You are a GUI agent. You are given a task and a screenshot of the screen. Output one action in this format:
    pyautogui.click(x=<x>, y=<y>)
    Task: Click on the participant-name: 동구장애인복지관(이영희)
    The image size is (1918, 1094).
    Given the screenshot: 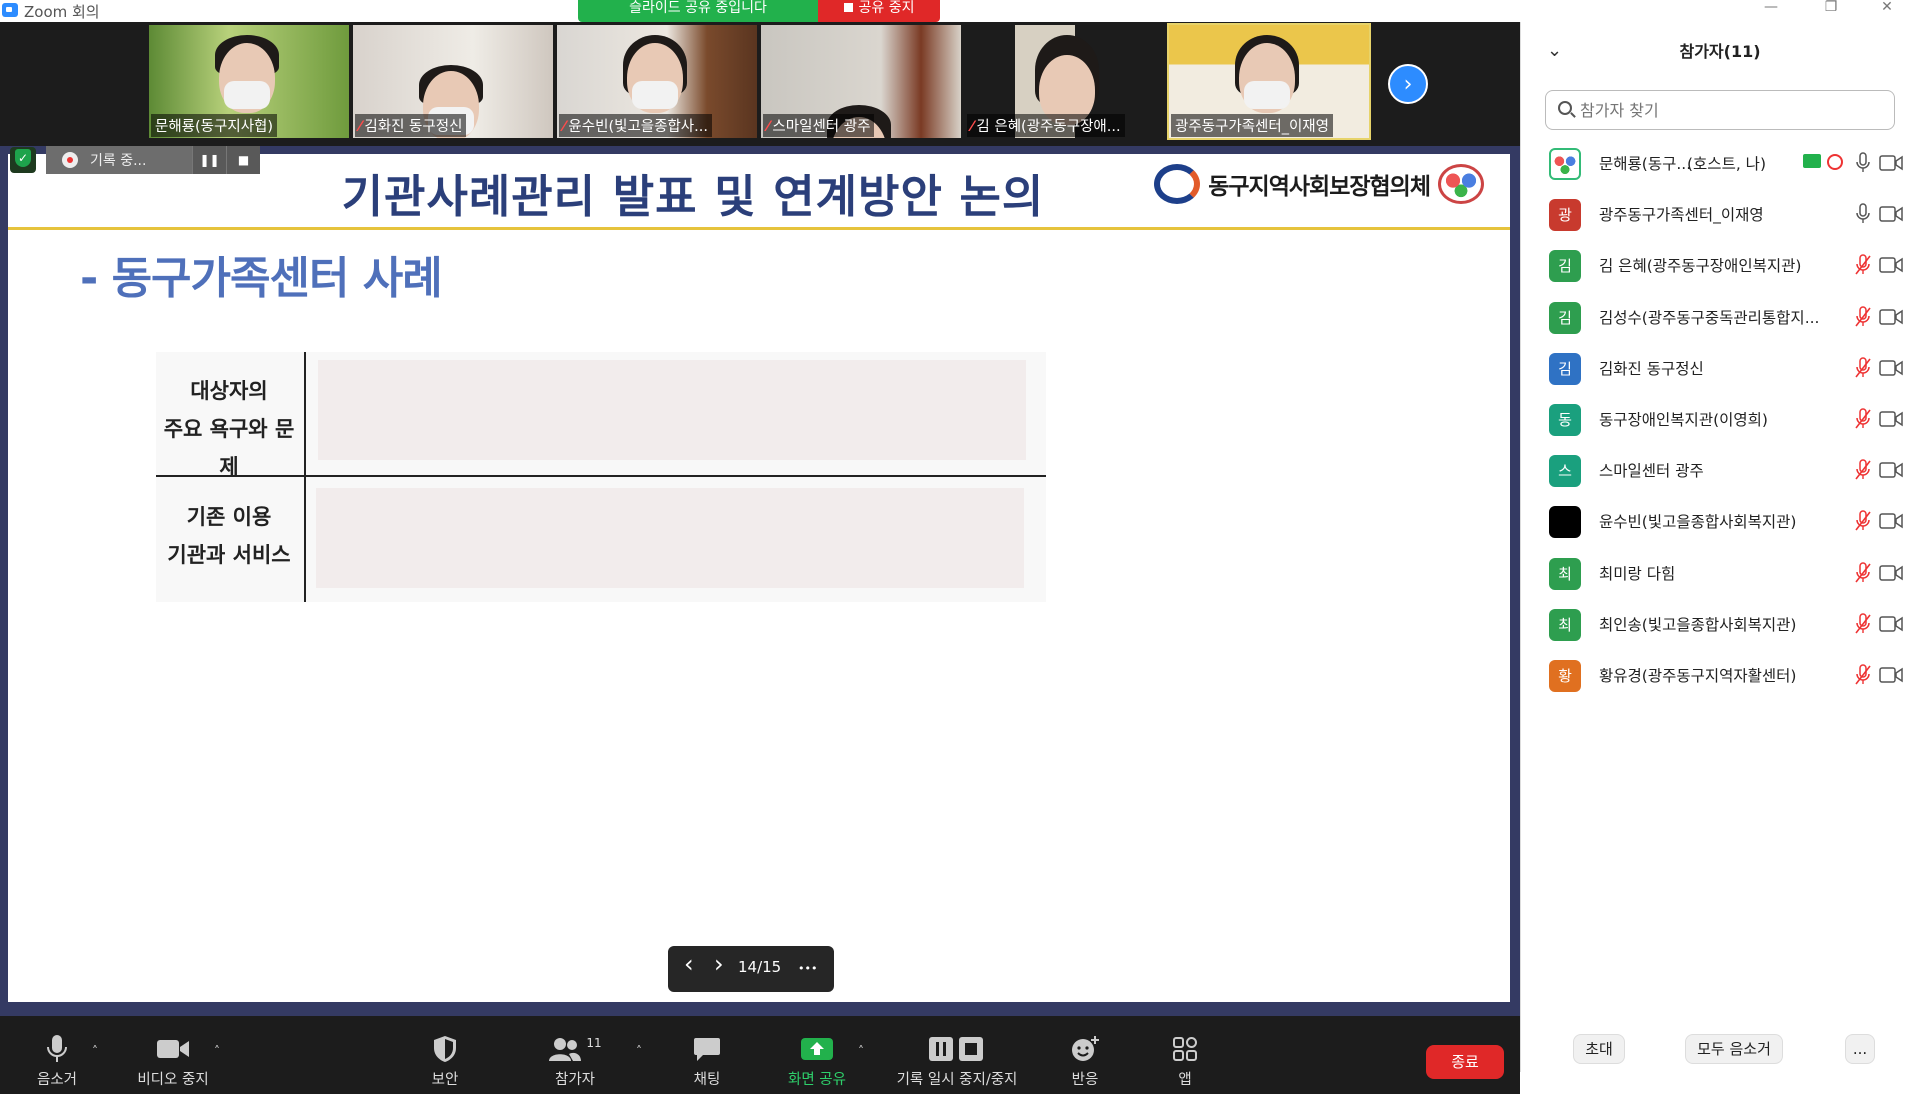 What is the action you would take?
    pyautogui.click(x=1683, y=419)
    